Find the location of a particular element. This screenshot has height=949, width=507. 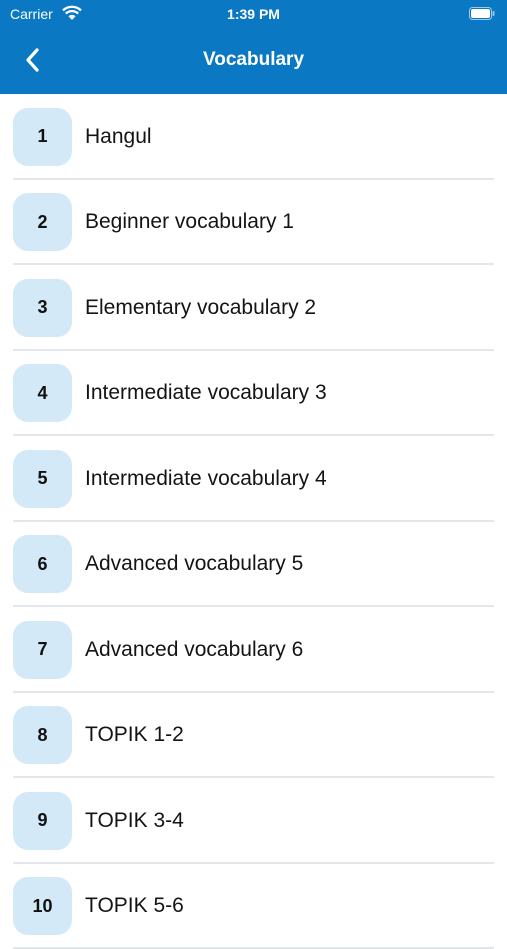

status-bar: Carrier 1:39 PM is located at coordinates (253, 14).